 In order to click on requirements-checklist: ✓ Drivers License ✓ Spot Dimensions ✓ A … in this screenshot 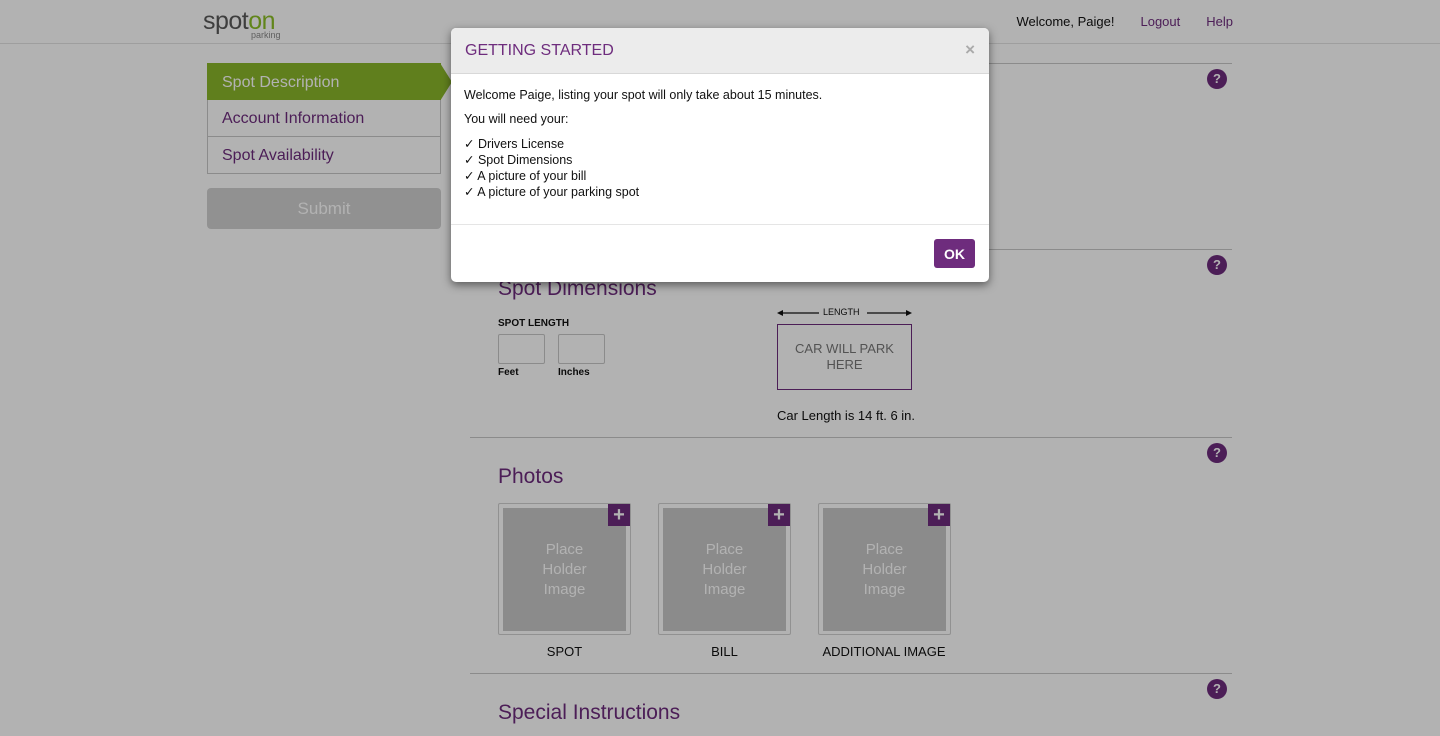, I will do `click(720, 168)`.